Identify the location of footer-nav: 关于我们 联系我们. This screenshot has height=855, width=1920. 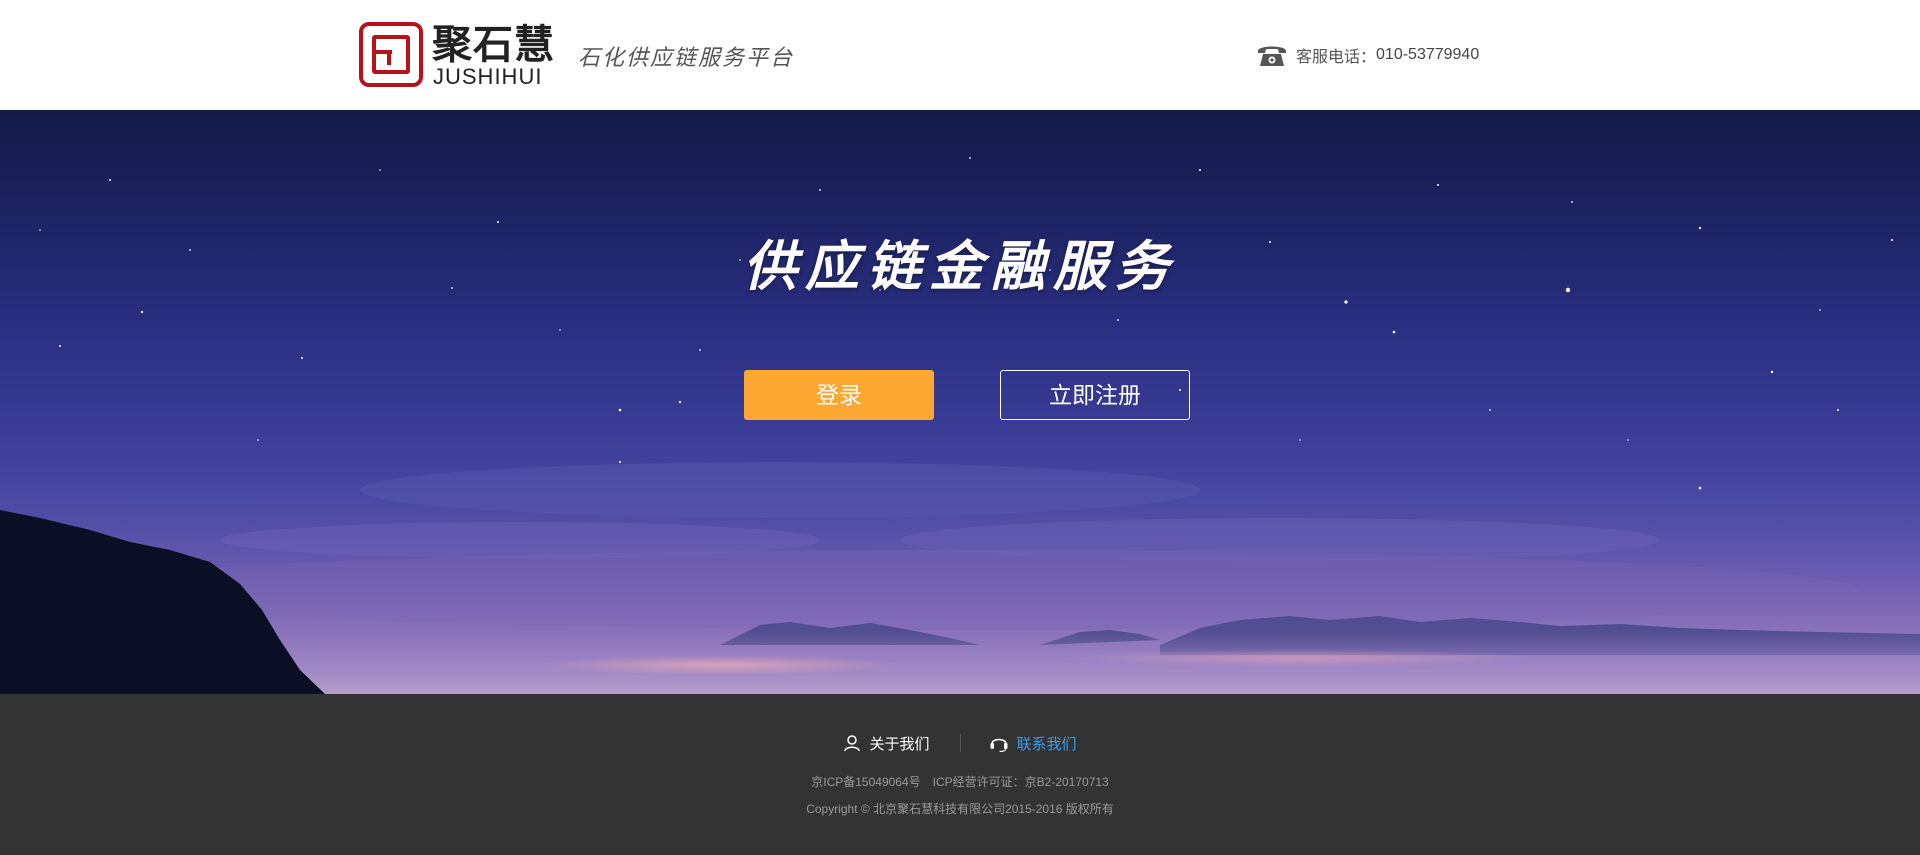
(960, 743).